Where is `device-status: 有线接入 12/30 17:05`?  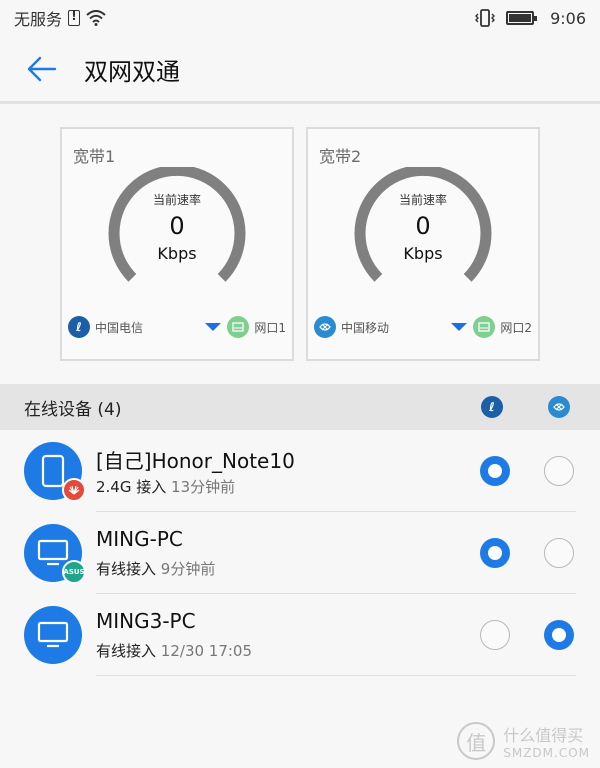
device-status: 有线接入 12/30 17:05 is located at coordinates (174, 650).